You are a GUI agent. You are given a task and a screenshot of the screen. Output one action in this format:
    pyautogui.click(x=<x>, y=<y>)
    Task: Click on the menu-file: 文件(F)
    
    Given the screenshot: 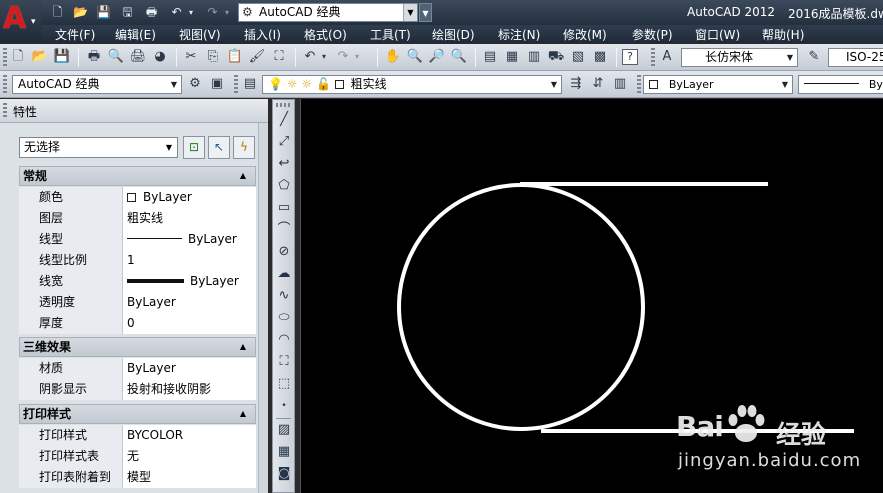 What is the action you would take?
    pyautogui.click(x=75, y=34)
    